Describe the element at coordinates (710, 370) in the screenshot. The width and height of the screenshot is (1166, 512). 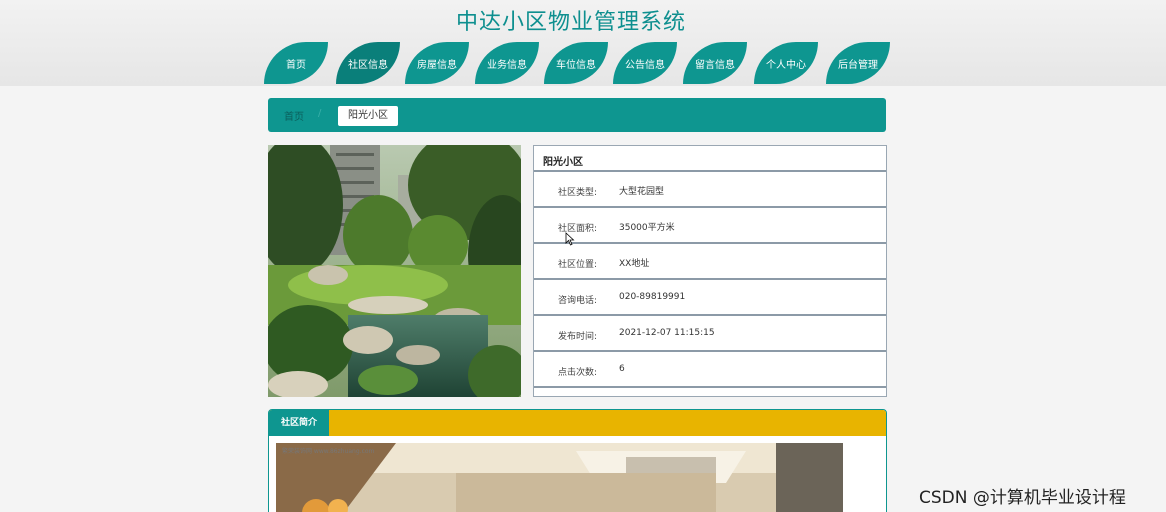
I see `info-row-clicks: 点击次数: 6` at that location.